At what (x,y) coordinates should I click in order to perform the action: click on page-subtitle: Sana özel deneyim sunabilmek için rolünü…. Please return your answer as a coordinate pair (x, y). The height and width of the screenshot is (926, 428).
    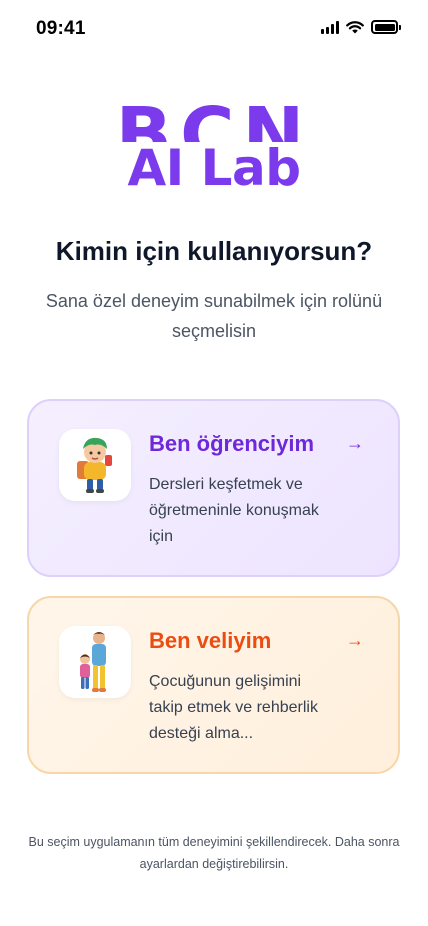
    Looking at the image, I should click on (214, 316).